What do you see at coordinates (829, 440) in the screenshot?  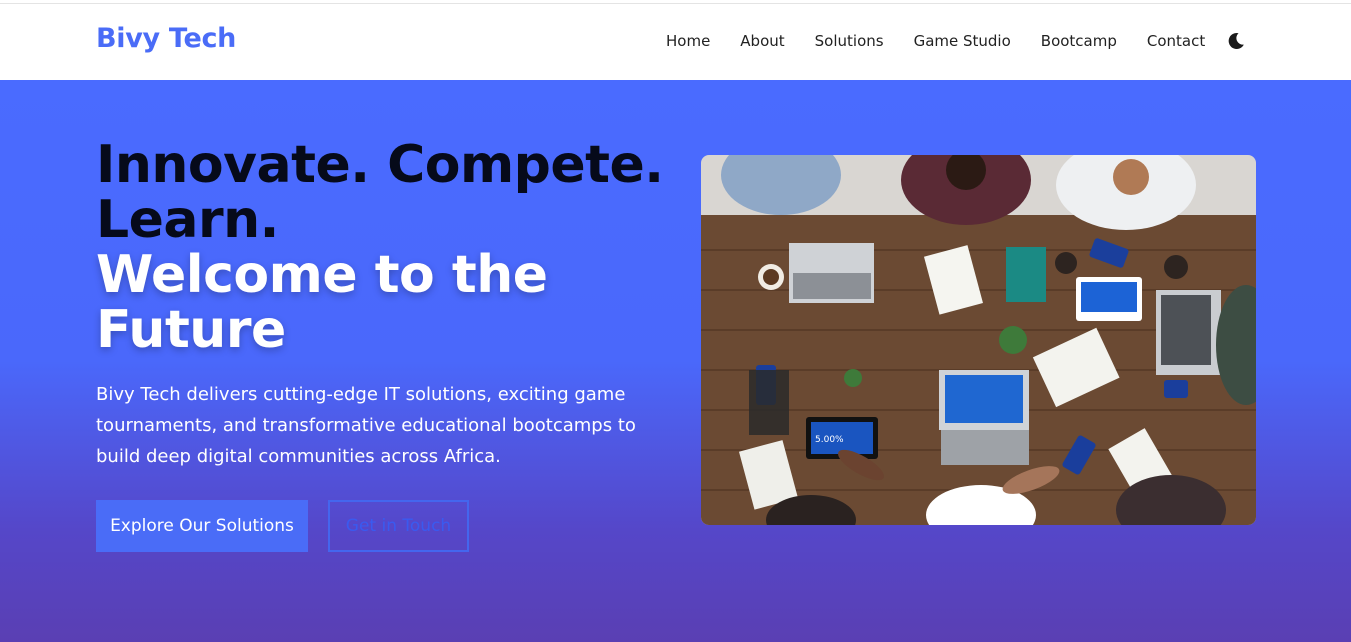 I see `tablet-screen-text: 5.00%` at bounding box center [829, 440].